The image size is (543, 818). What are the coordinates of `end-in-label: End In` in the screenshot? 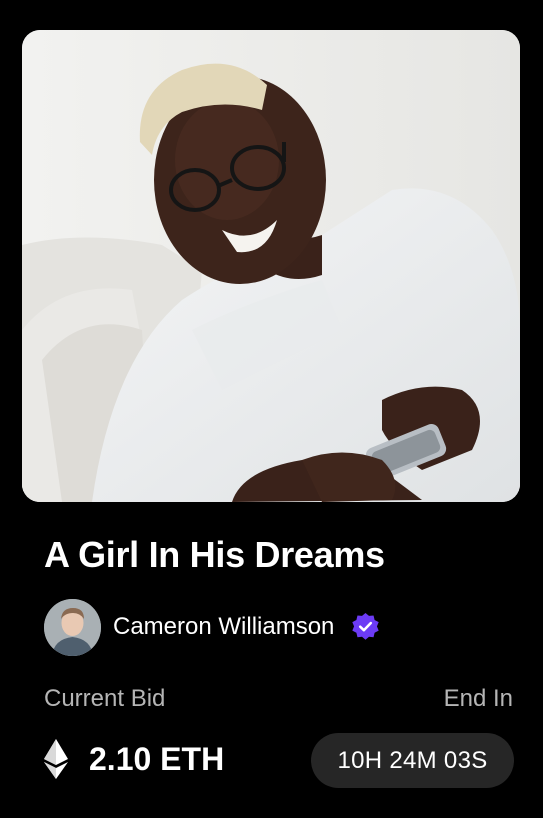 It's located at (478, 698).